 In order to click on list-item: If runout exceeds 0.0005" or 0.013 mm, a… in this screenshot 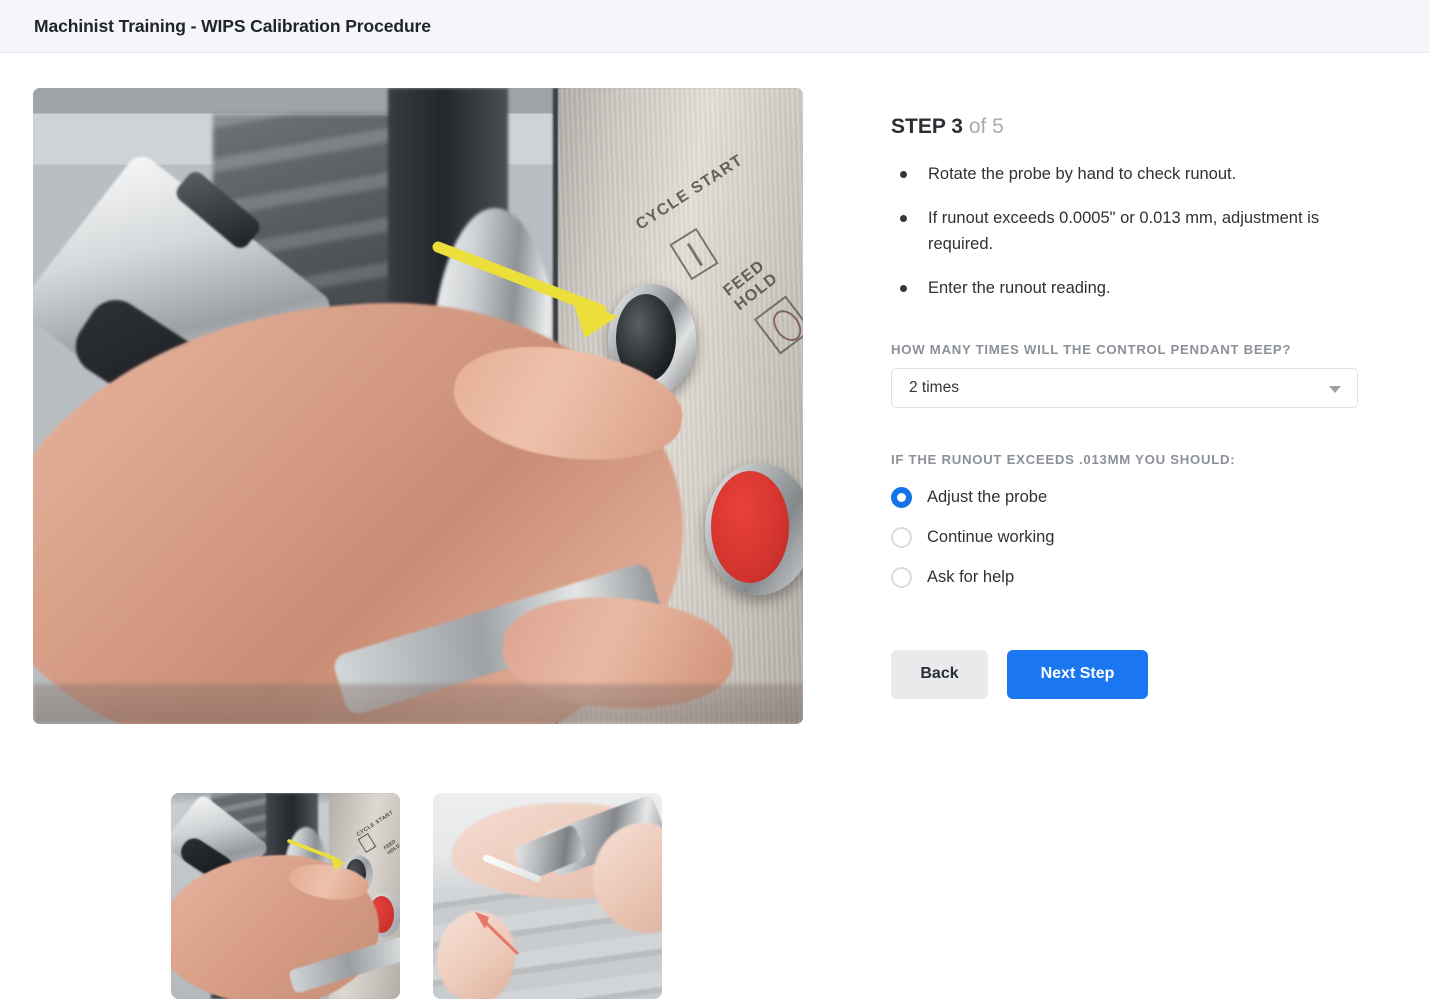, I will do `click(1126, 231)`.